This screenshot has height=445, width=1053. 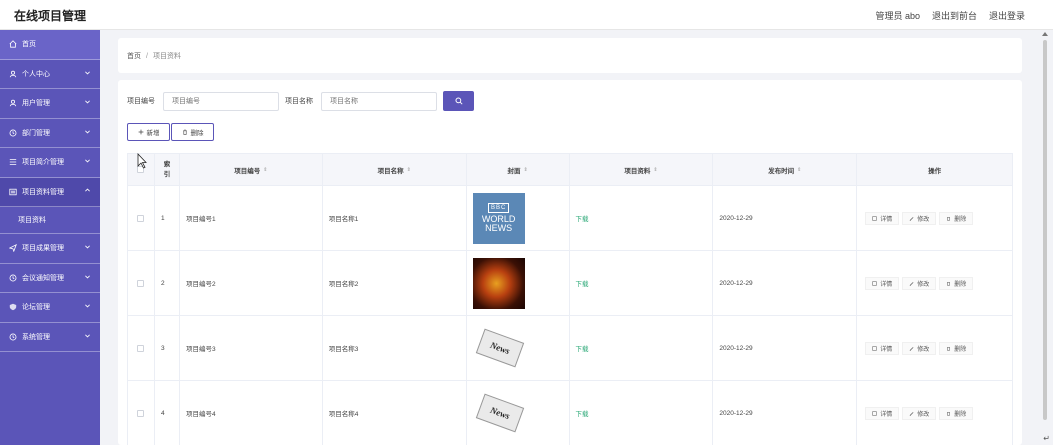 I want to click on header-cover: 封面 ⇕, so click(x=518, y=169).